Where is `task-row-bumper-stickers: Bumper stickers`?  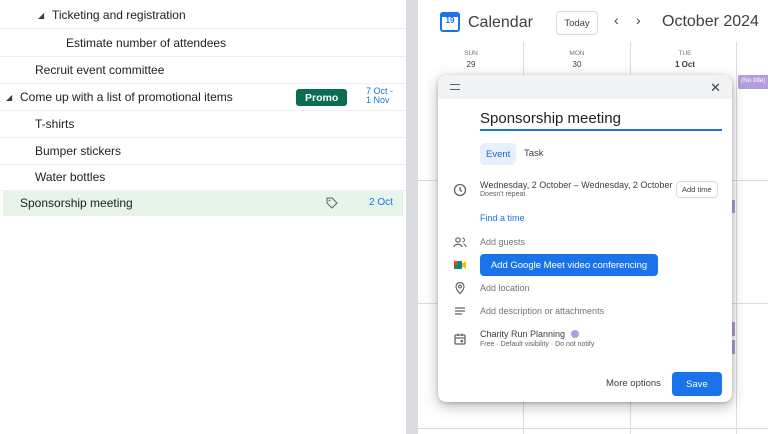 task-row-bumper-stickers: Bumper stickers is located at coordinates (203, 151).